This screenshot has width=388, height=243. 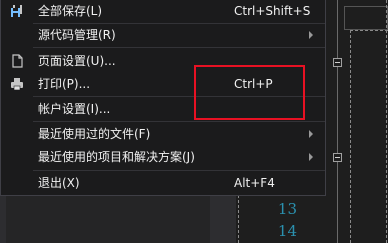 What do you see at coordinates (16, 11) in the screenshot?
I see `save-all-icon` at bounding box center [16, 11].